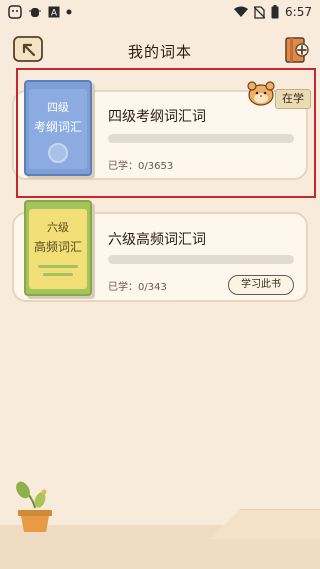 Image resolution: width=320 pixels, height=569 pixels. I want to click on learned-count-2: 已学：0/343, so click(137, 287).